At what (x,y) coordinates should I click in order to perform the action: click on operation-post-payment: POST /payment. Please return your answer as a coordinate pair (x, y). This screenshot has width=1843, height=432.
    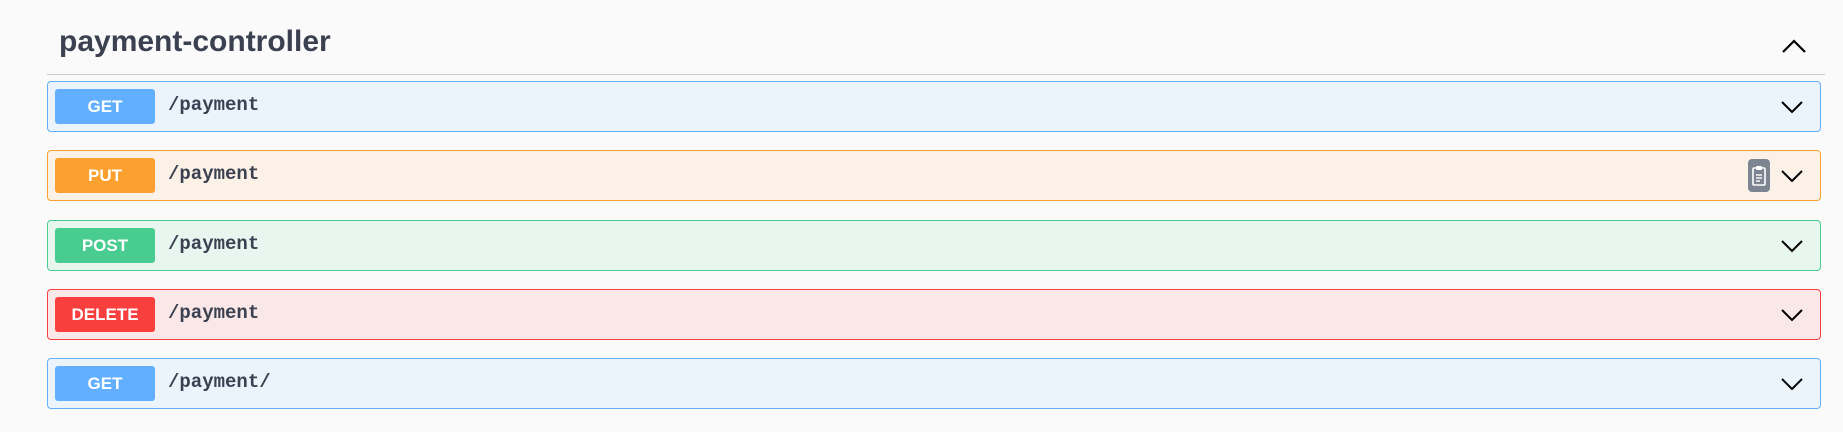
    Looking at the image, I should click on (934, 245).